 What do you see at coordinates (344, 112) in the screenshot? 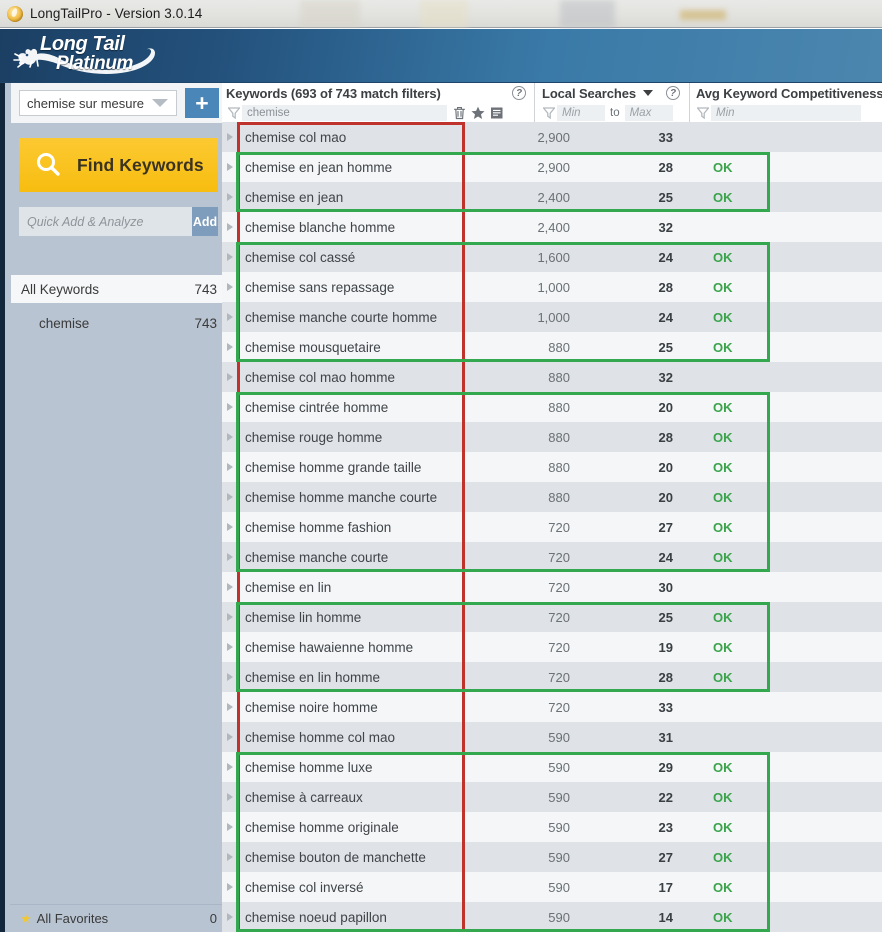
I see `keywords-filter-input` at bounding box center [344, 112].